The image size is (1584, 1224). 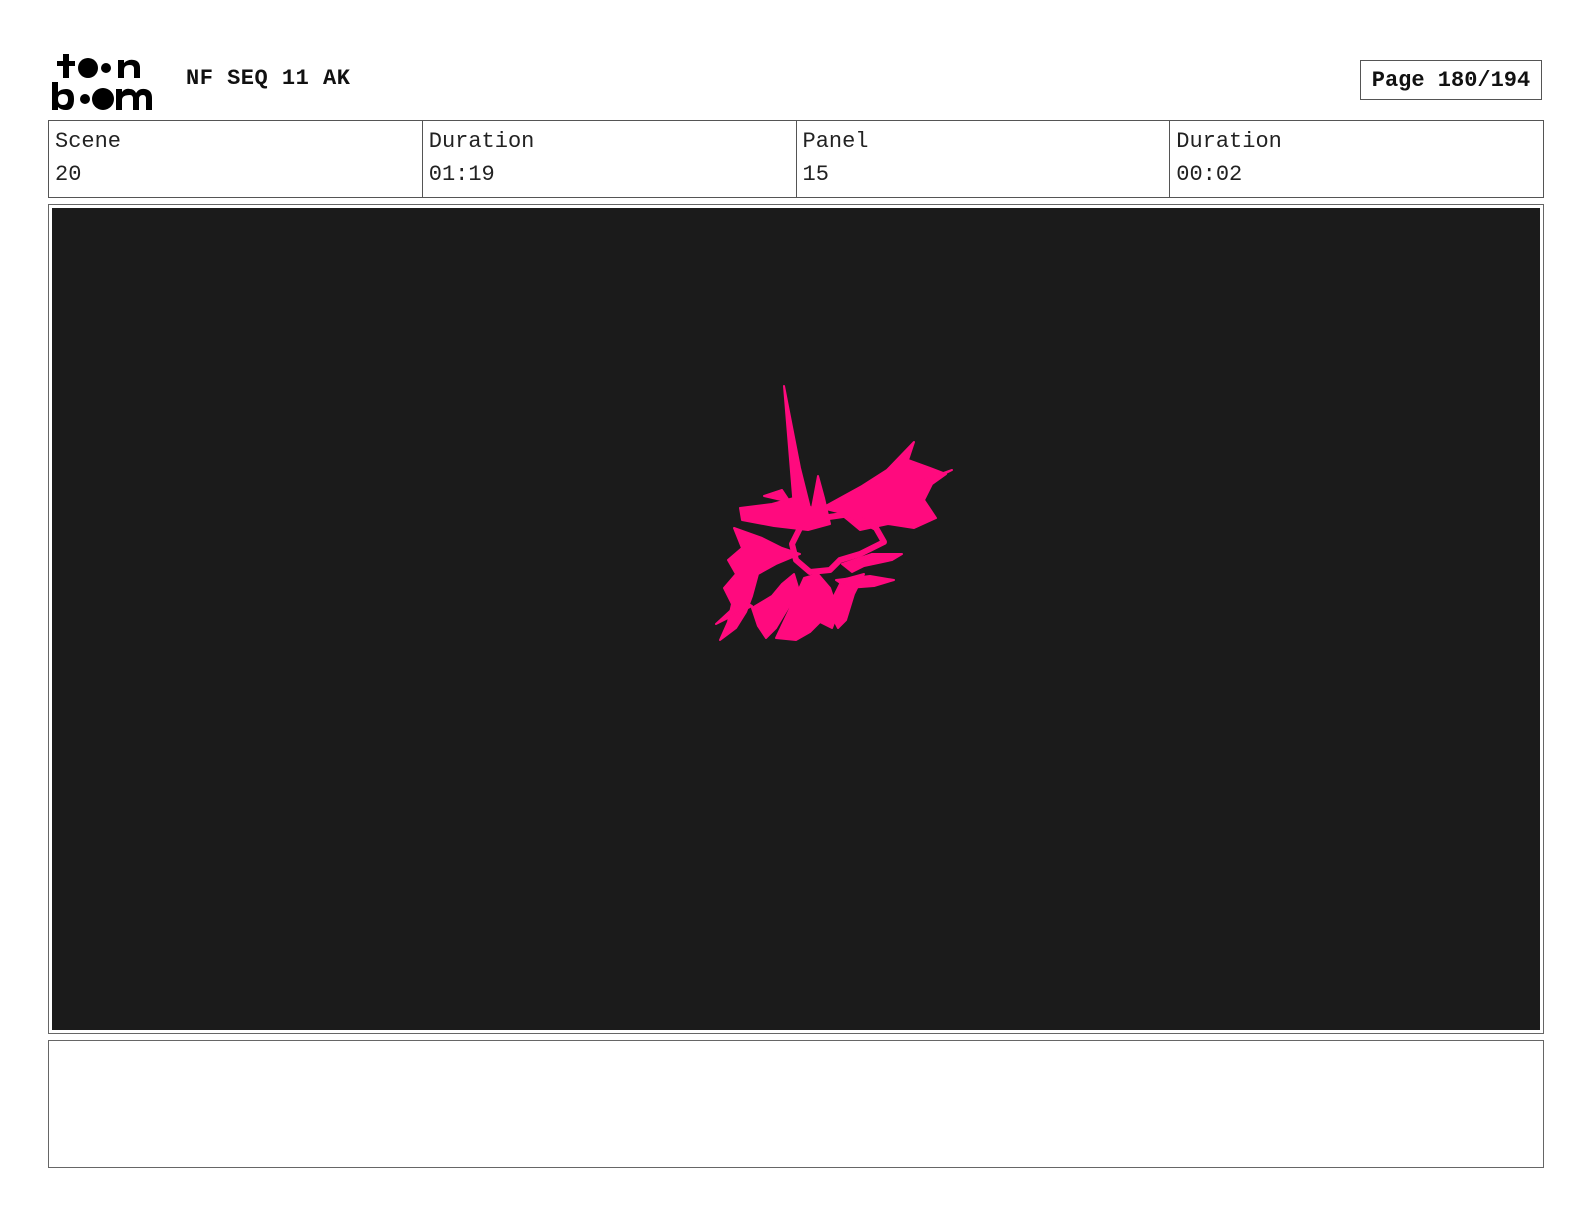 I want to click on explosion-burst-icon, so click(x=834, y=513).